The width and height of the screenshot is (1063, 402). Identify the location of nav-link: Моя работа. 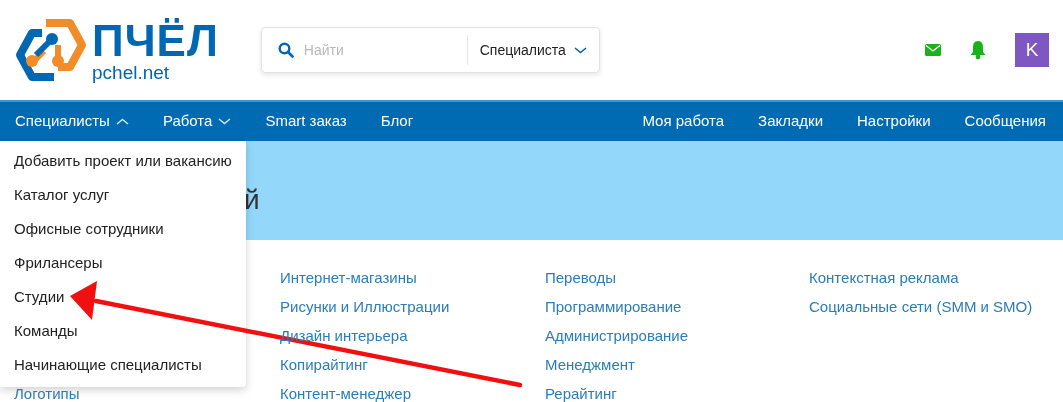
(684, 121).